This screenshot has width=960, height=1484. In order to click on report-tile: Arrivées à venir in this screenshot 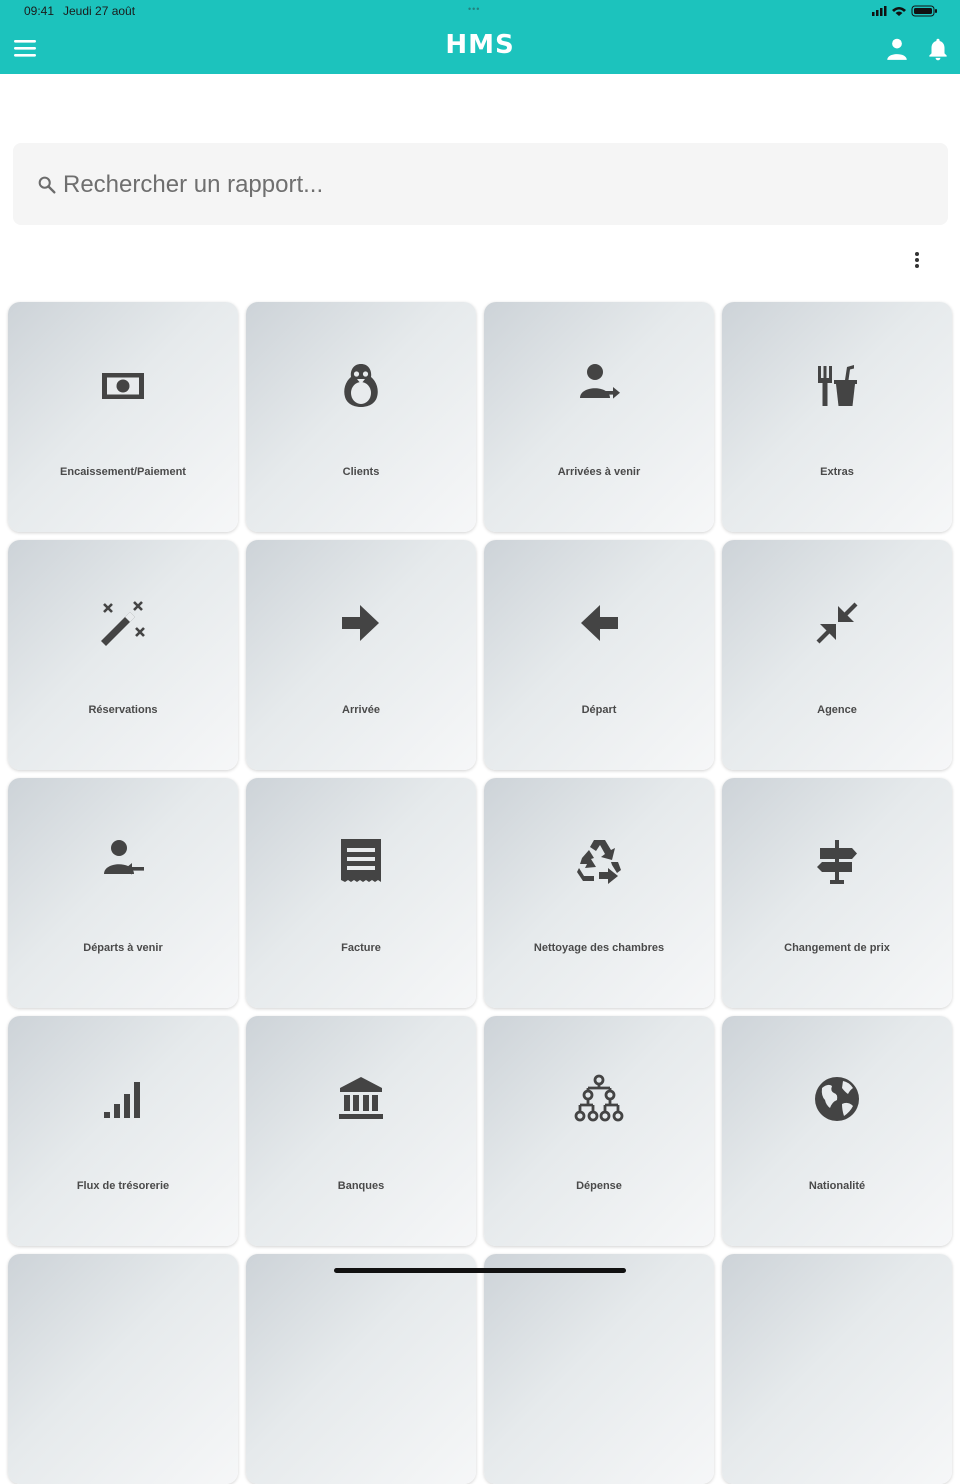, I will do `click(599, 417)`.